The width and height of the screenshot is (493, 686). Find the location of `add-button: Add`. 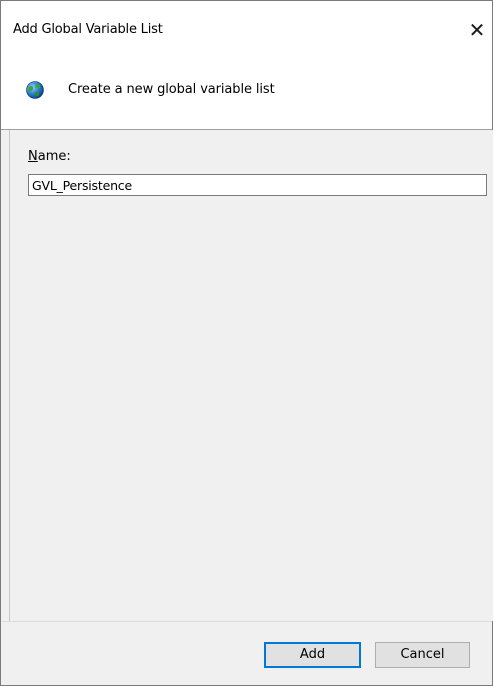

add-button: Add is located at coordinates (312, 655).